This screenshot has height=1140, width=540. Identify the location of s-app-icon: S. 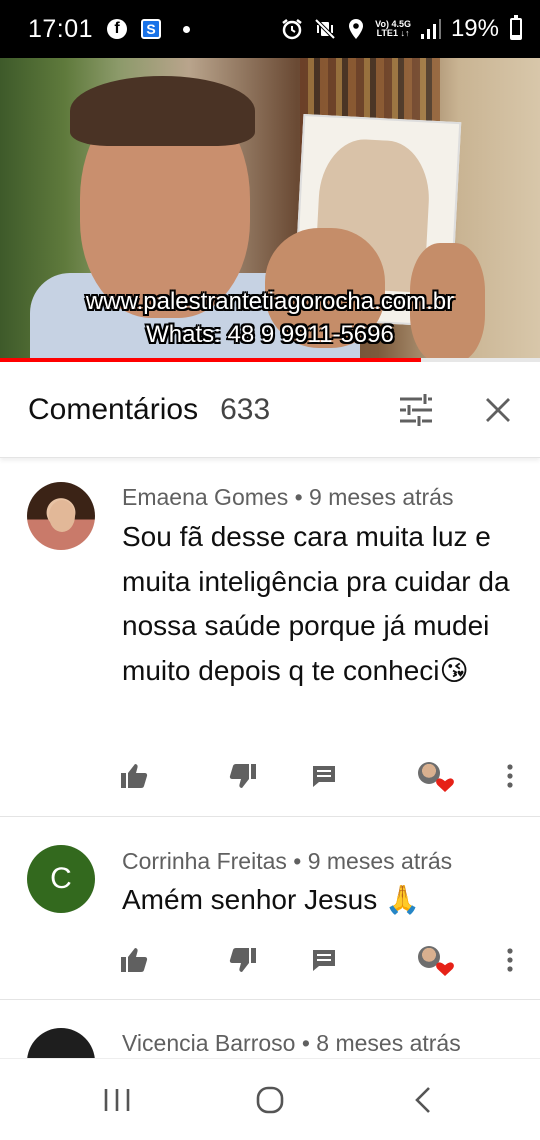
(151, 29).